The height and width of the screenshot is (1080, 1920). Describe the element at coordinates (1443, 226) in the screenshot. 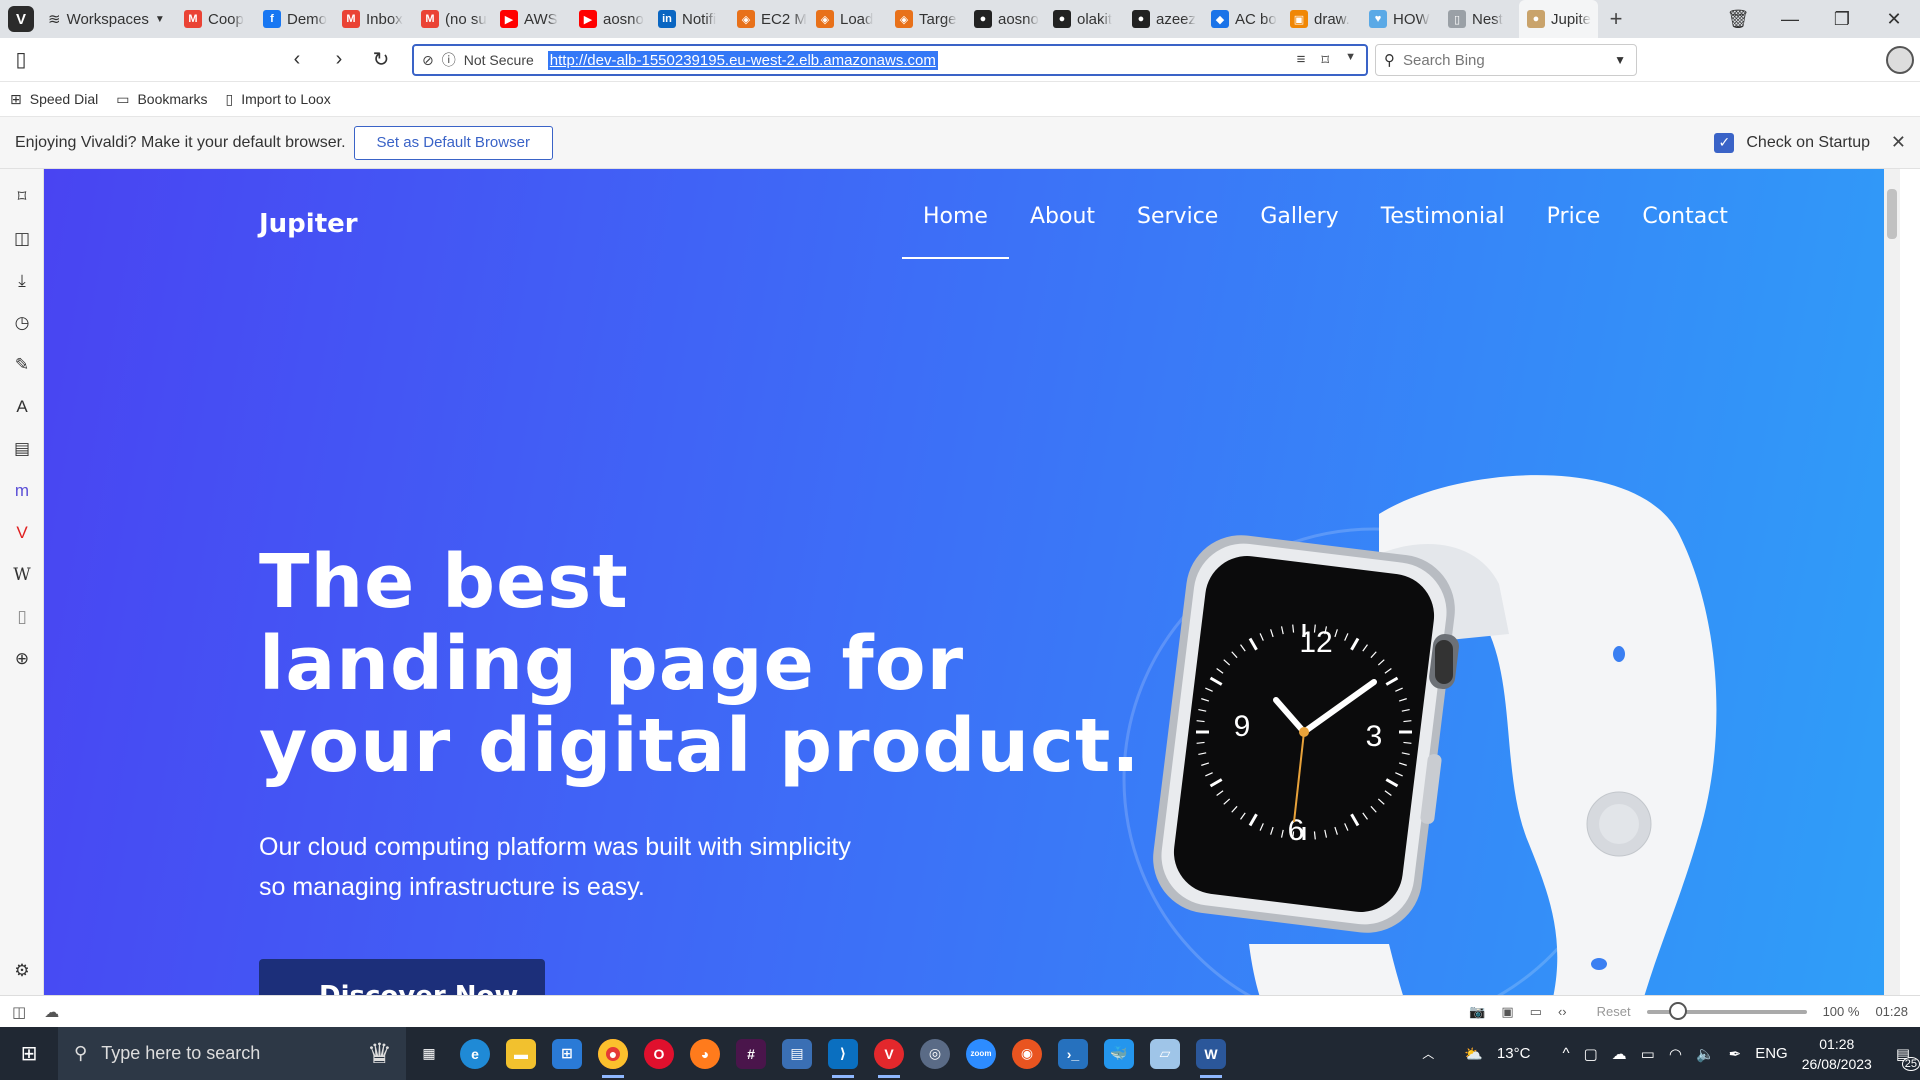

I see `nav-link-testimonial: Testimonial` at that location.